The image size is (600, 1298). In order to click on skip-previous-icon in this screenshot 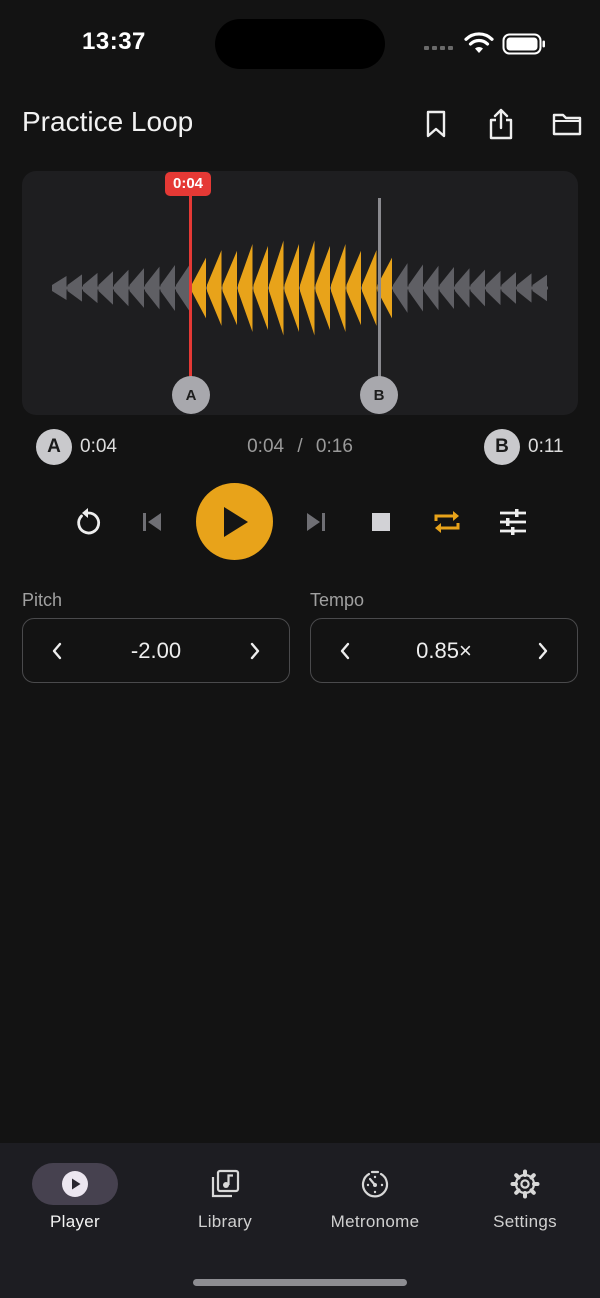, I will do `click(152, 522)`.